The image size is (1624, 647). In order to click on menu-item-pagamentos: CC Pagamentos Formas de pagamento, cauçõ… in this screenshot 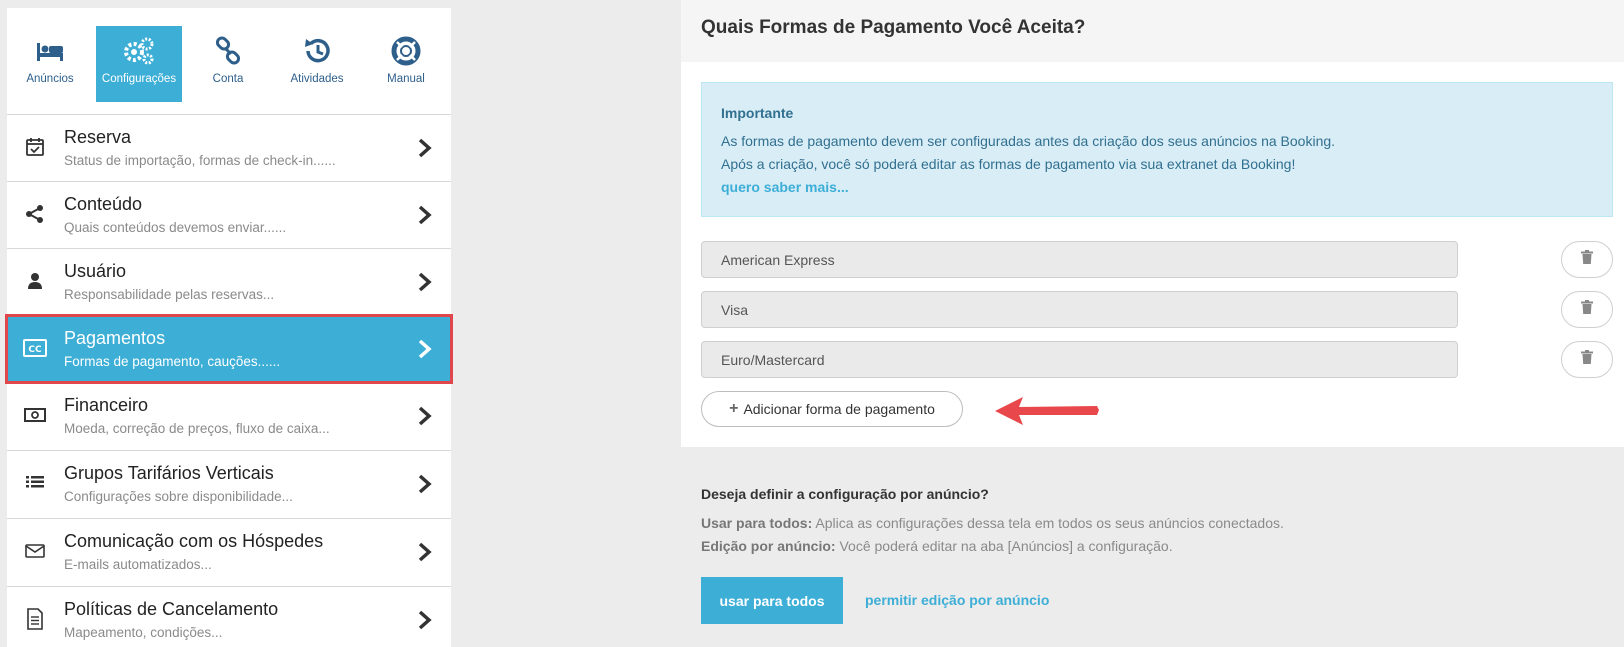, I will do `click(229, 349)`.